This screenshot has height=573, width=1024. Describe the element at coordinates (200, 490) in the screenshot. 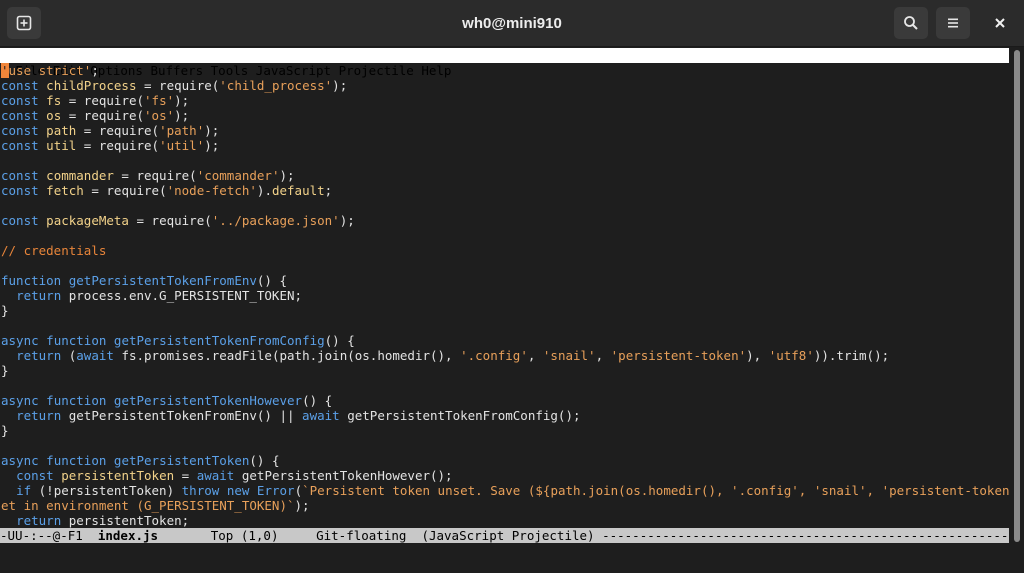

I see `code-token: throw` at that location.